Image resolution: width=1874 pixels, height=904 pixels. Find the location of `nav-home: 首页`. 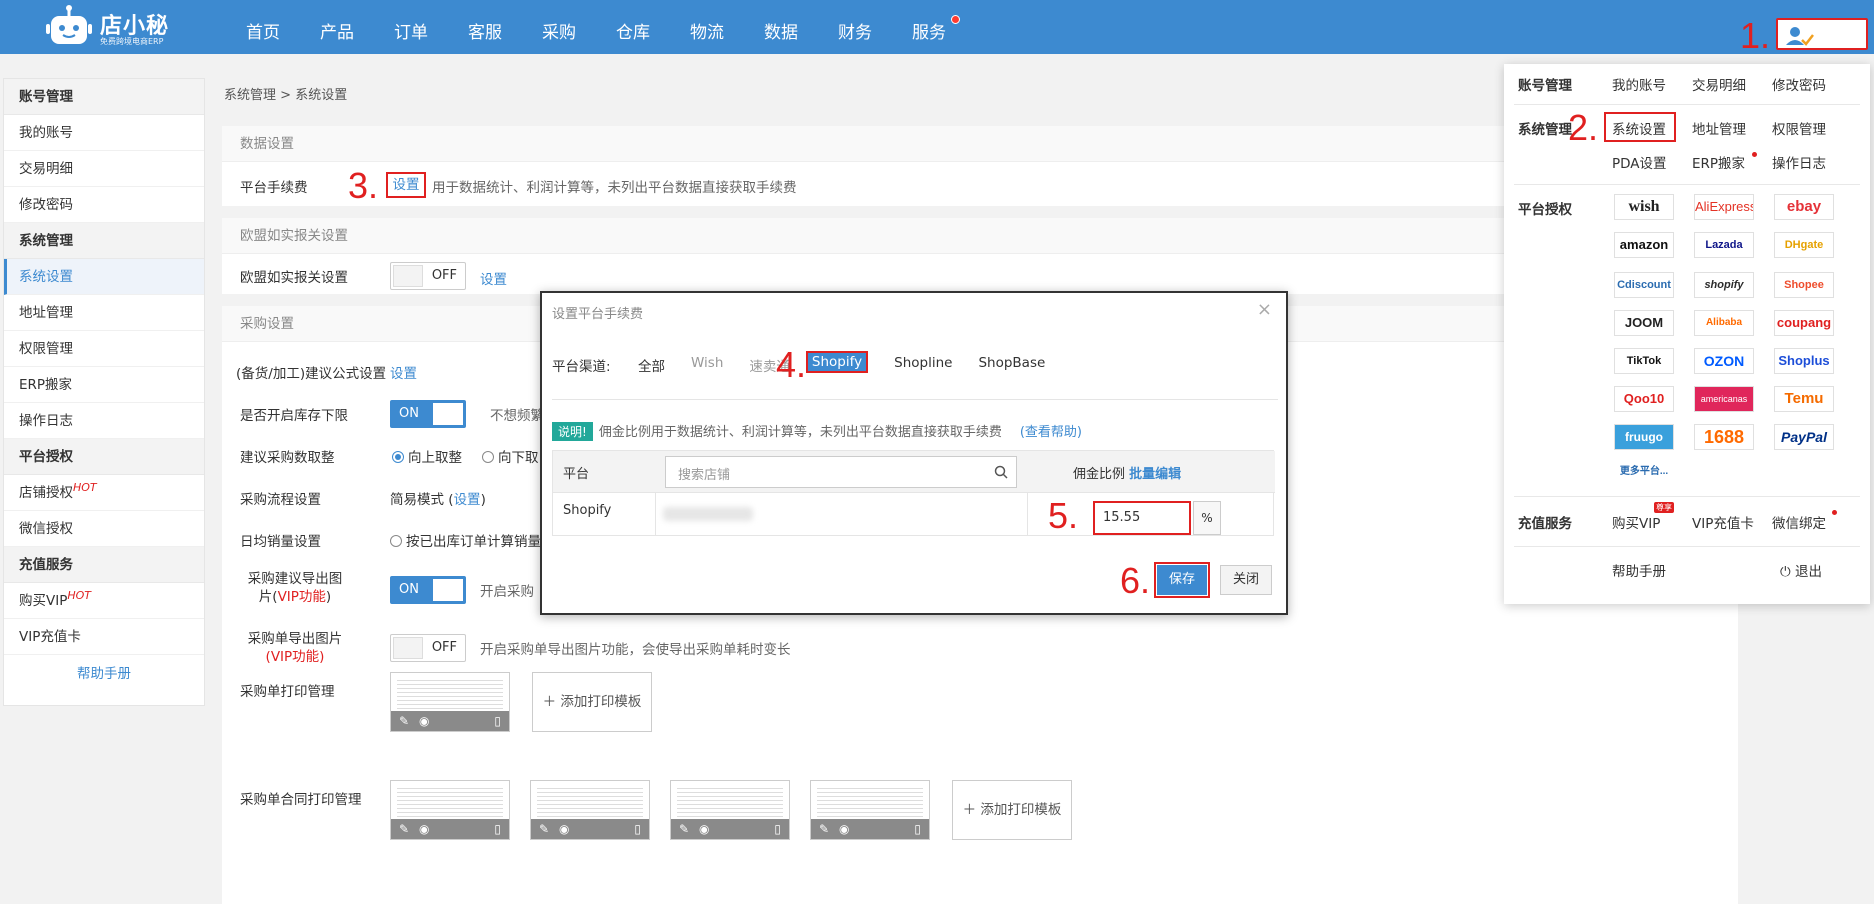

nav-home: 首页 is located at coordinates (263, 27).